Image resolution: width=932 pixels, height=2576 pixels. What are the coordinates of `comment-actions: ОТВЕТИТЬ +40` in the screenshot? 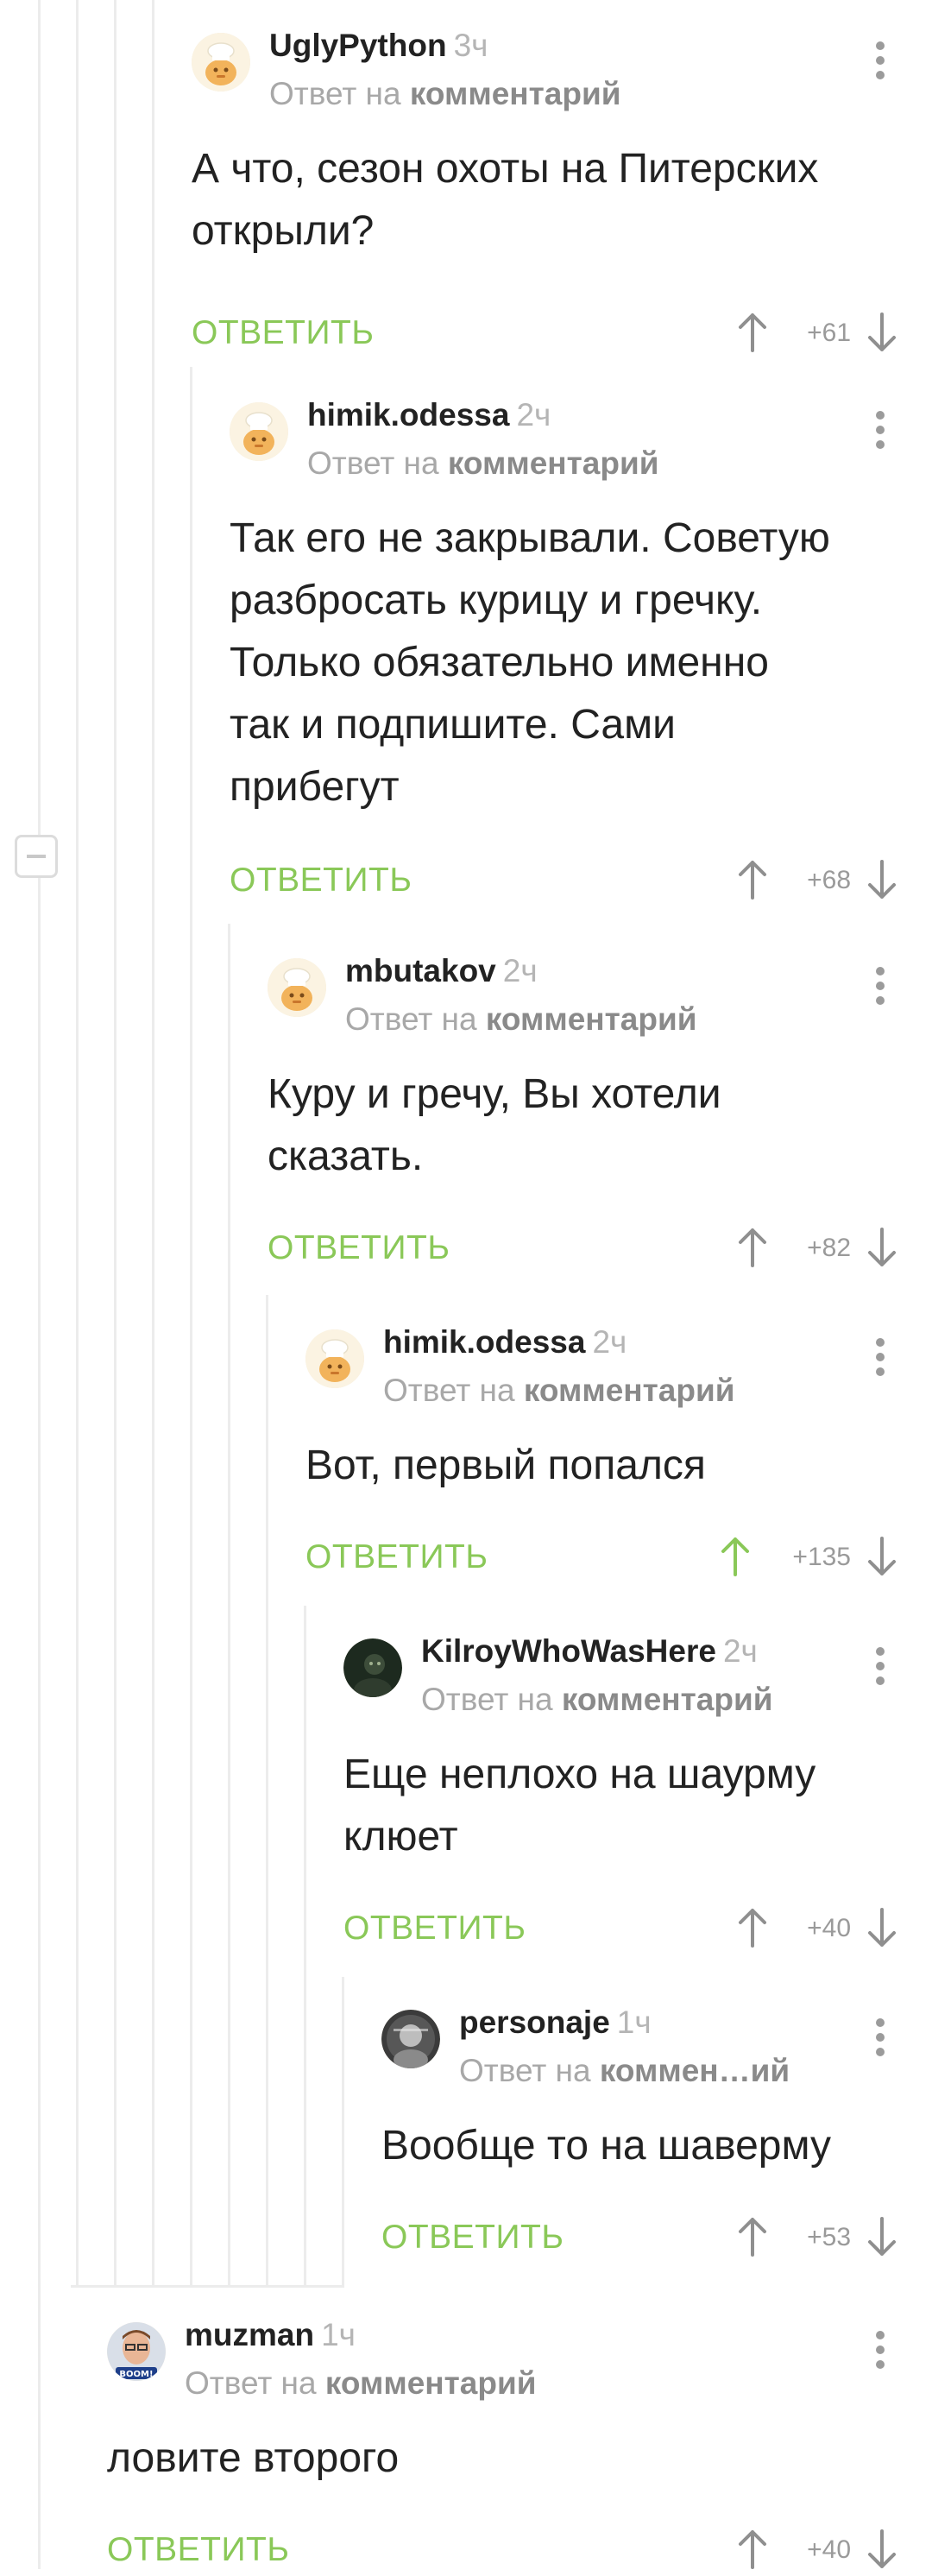 It's located at (519, 2550).